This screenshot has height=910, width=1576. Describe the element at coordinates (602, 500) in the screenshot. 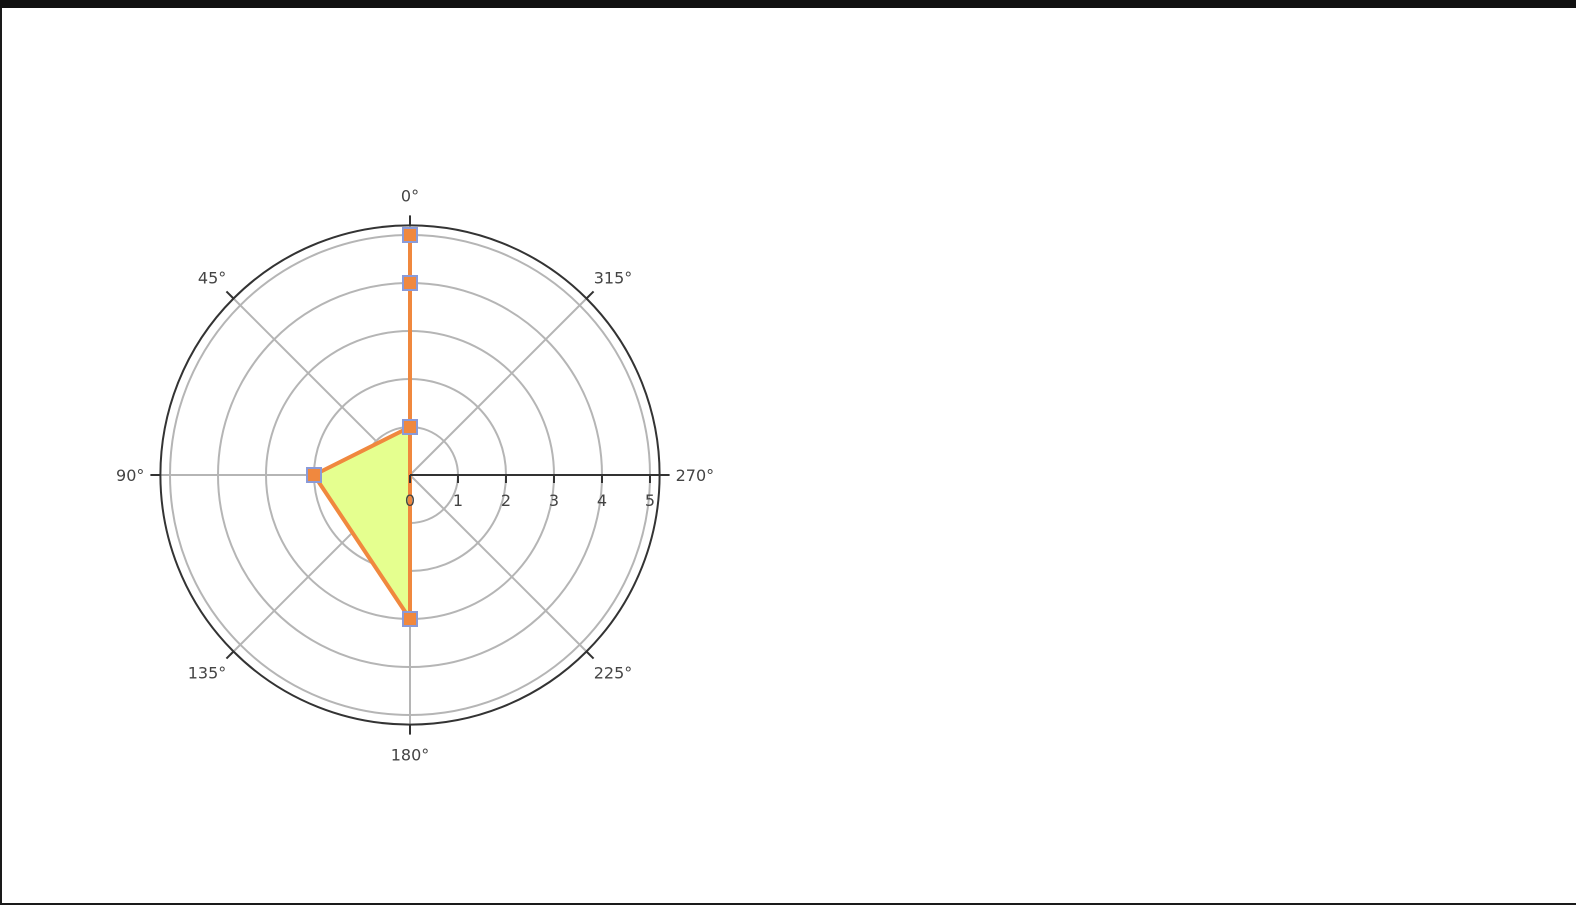

I see `radial-tick-label: 4` at that location.